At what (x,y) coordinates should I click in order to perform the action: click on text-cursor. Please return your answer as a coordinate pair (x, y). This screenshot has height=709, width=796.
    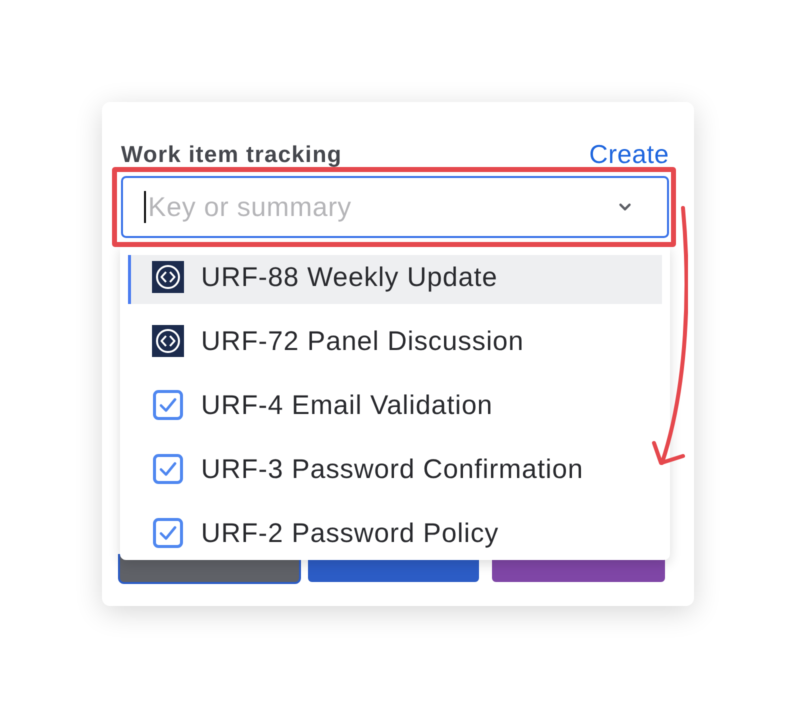
    Looking at the image, I should click on (145, 207).